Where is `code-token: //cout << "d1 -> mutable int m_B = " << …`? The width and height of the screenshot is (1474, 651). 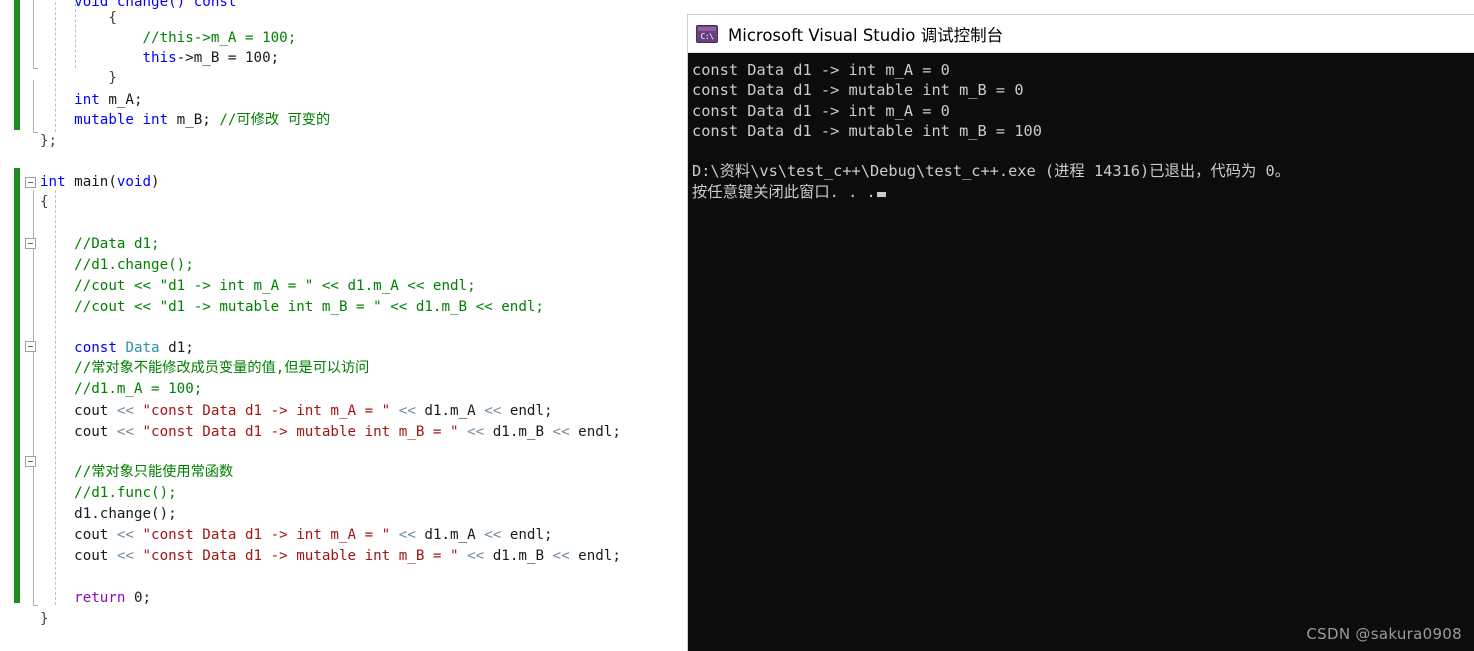
code-token: //cout << "d1 -> mutable int m_B = " << … is located at coordinates (292, 307).